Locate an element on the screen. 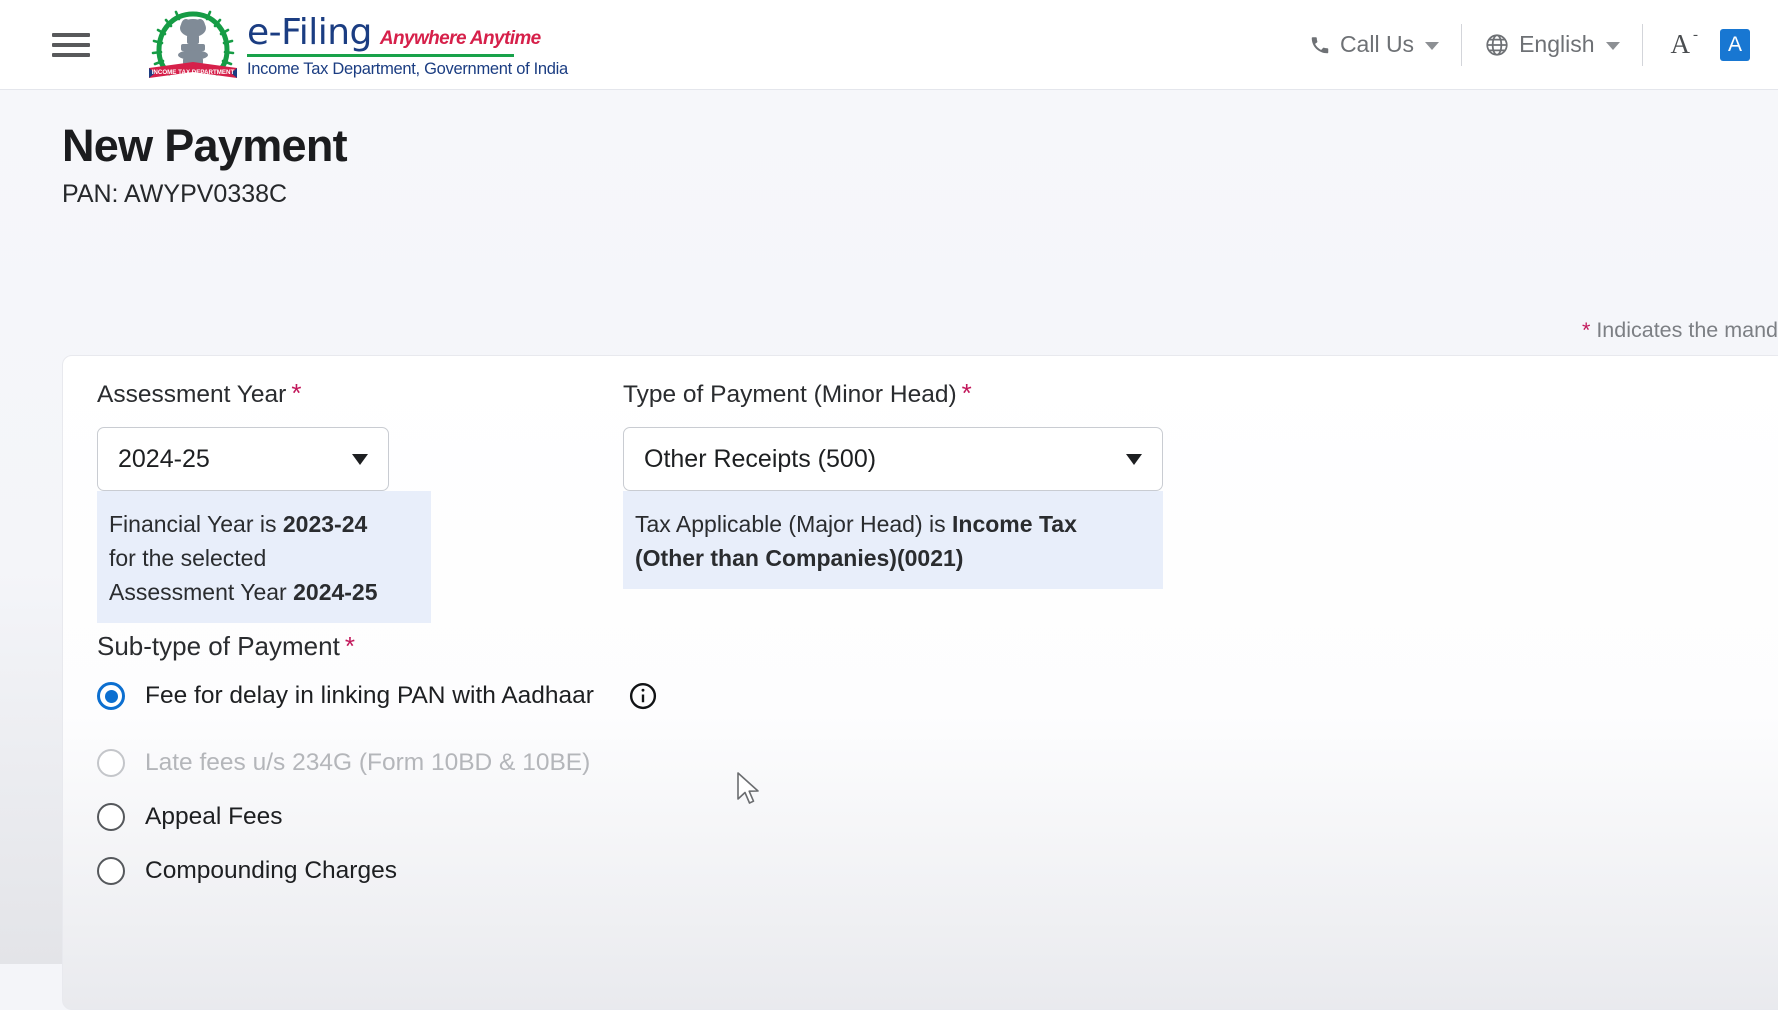 The image size is (1778, 1010). brand-tagline: Anywhere Anytime is located at coordinates (460, 38).